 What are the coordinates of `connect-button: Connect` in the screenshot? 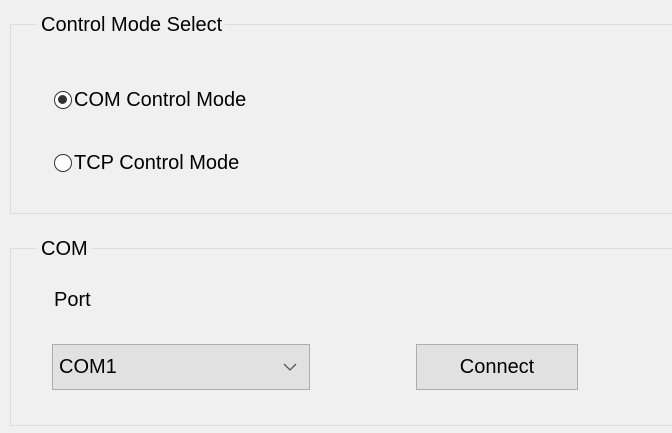 It's located at (497, 367).